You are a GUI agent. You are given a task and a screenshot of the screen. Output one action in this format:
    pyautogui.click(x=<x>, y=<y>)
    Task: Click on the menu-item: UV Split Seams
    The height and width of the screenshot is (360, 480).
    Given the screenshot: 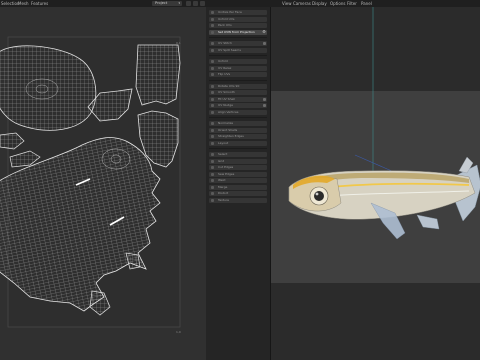 What is the action you would take?
    pyautogui.click(x=238, y=50)
    